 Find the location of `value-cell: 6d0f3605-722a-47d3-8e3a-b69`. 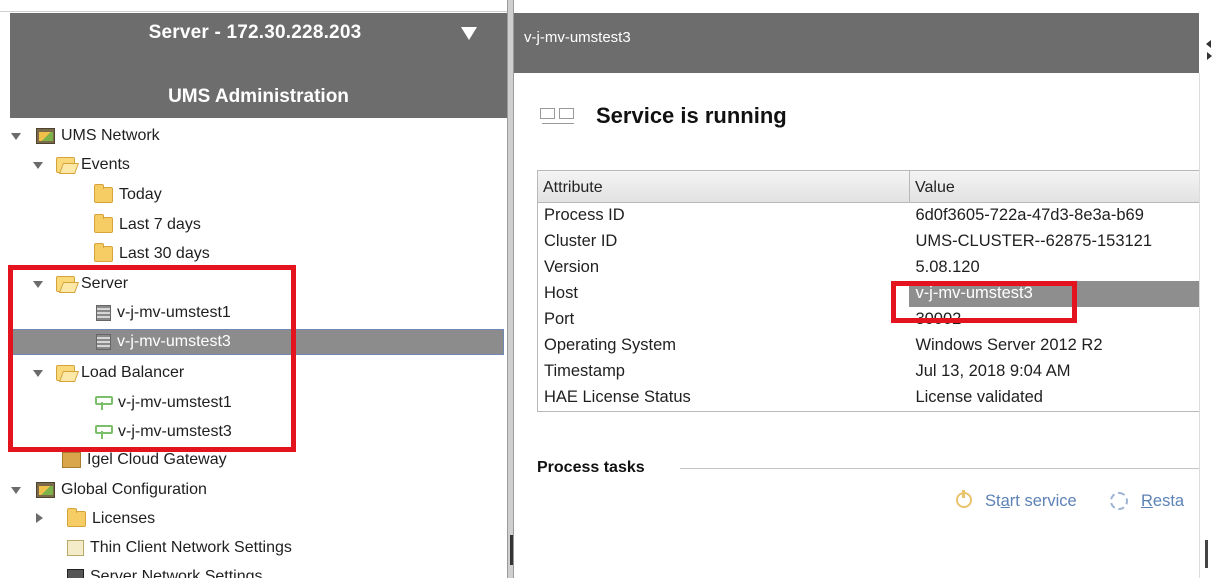

value-cell: 6d0f3605-722a-47d3-8e3a-b69 is located at coordinates (1029, 215).